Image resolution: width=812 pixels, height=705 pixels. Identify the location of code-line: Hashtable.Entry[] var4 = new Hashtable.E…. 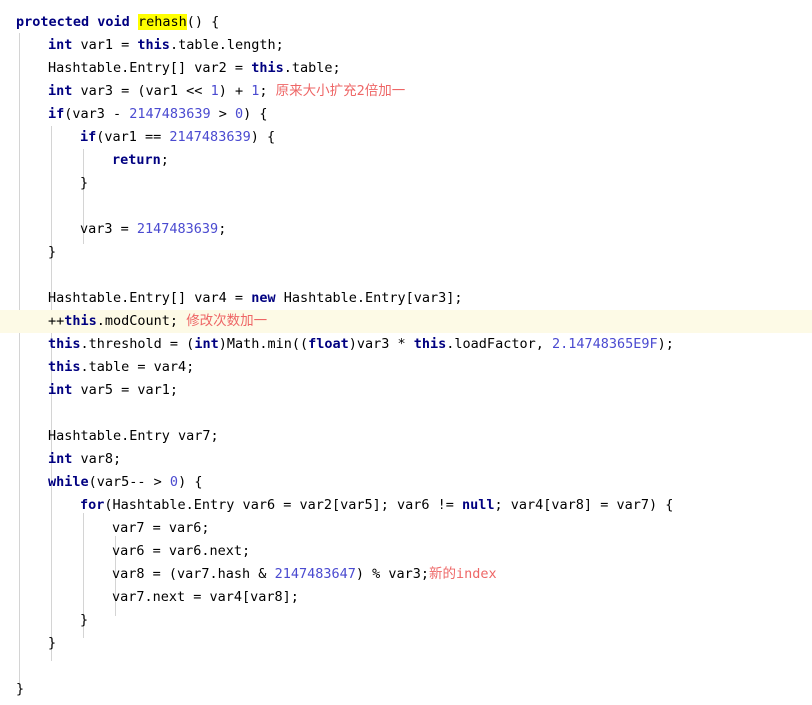
(406, 298).